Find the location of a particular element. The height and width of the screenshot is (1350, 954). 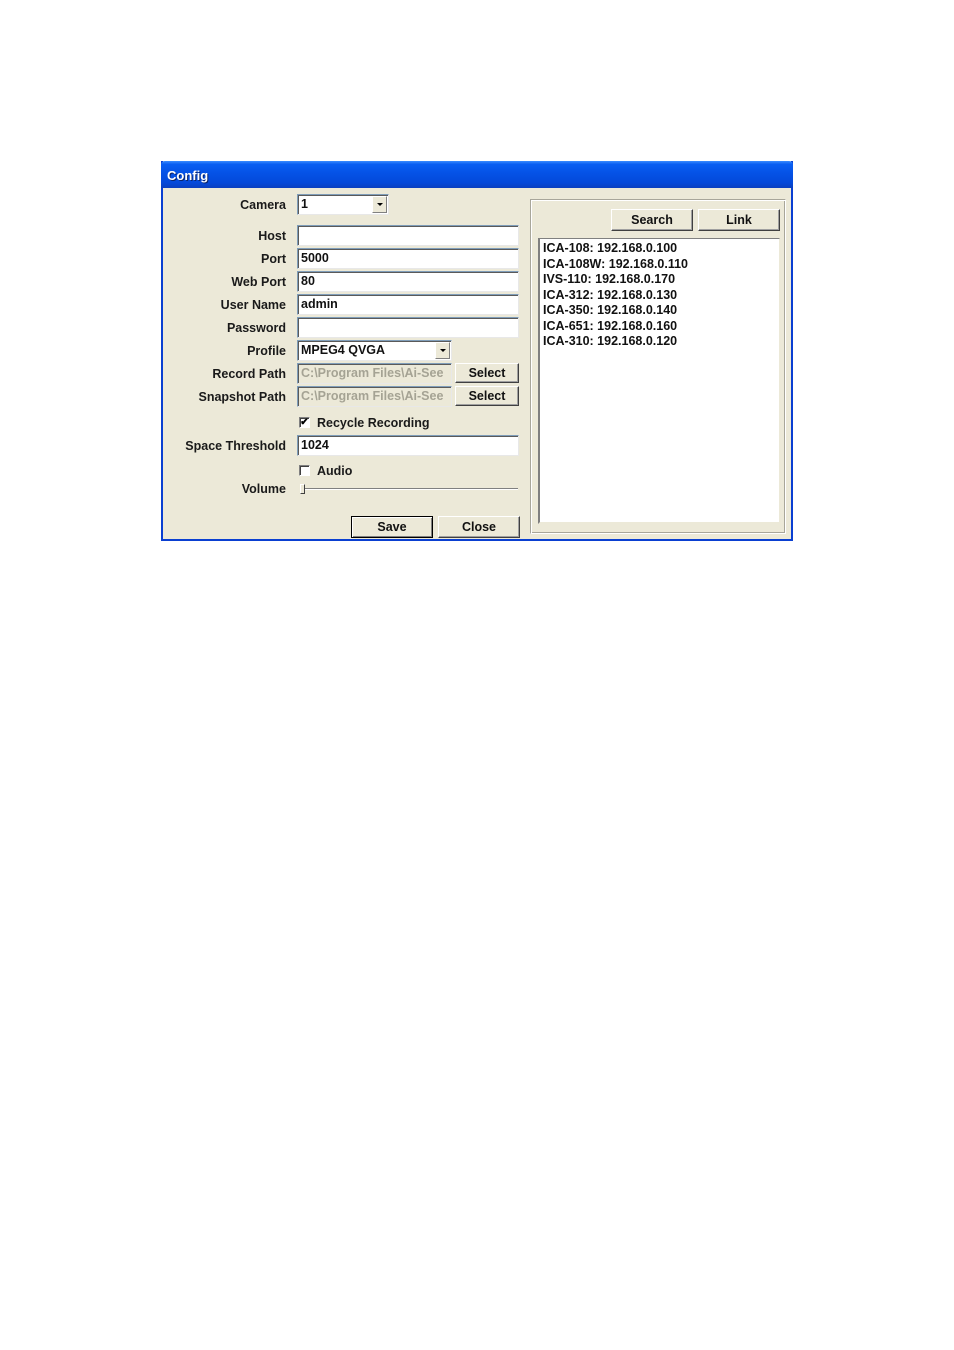

device-list-item: ICA-350: 192.168.0.140 is located at coordinates (659, 311).